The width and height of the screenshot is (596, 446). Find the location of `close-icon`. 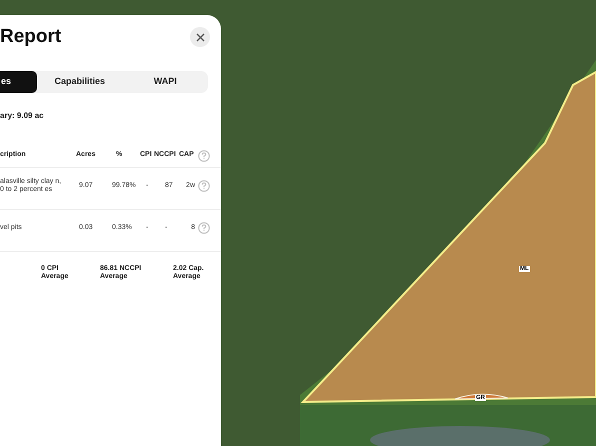

close-icon is located at coordinates (200, 37).